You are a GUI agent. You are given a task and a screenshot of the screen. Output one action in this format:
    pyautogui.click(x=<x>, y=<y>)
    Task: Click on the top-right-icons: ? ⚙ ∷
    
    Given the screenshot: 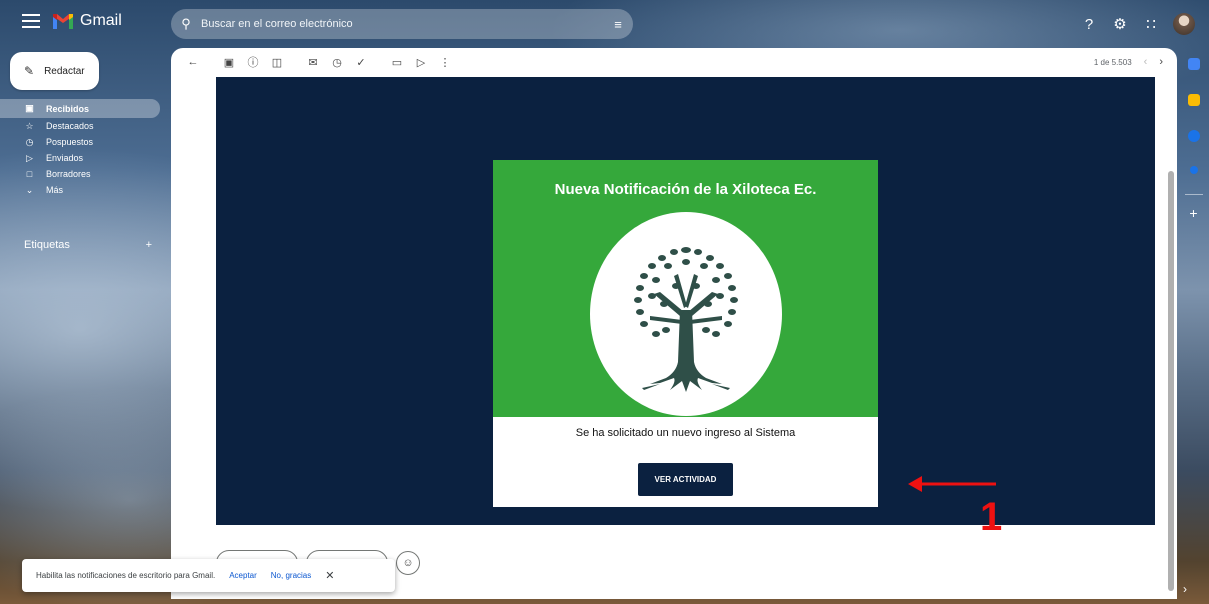 What is the action you would take?
    pyautogui.click(x=1137, y=24)
    